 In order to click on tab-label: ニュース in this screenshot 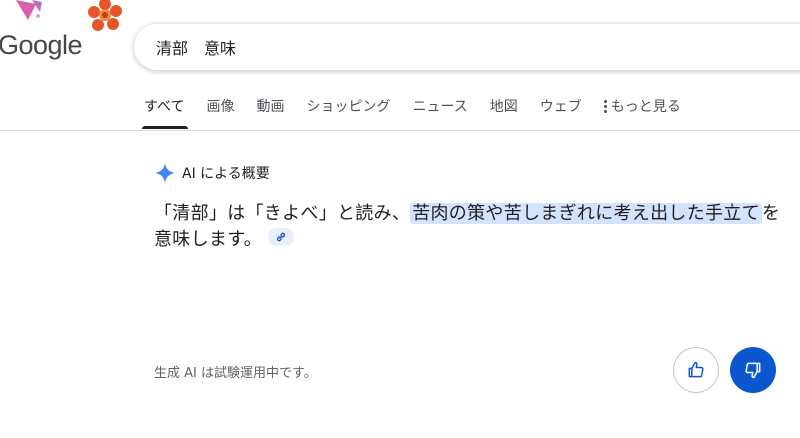, I will do `click(440, 107)`.